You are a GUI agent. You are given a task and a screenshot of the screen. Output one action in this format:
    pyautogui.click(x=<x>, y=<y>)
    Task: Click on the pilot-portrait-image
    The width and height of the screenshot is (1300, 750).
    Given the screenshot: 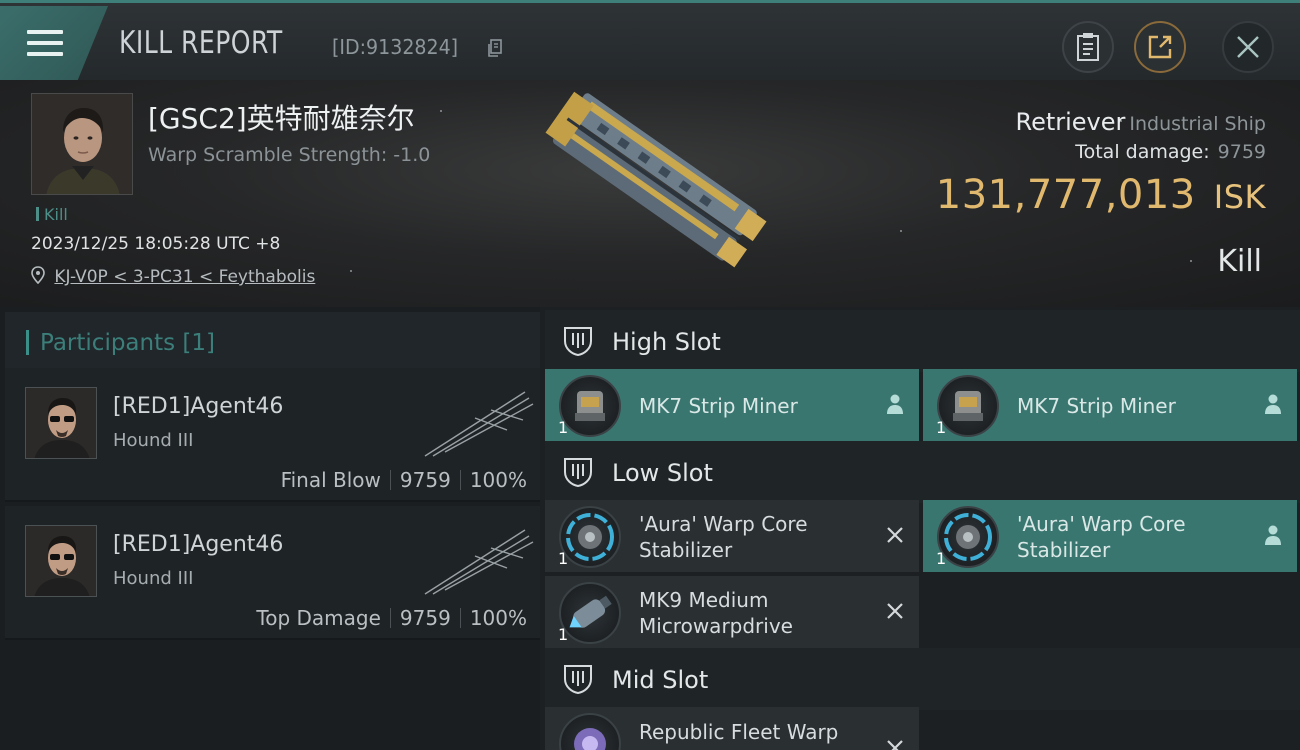 What is the action you would take?
    pyautogui.click(x=82, y=144)
    